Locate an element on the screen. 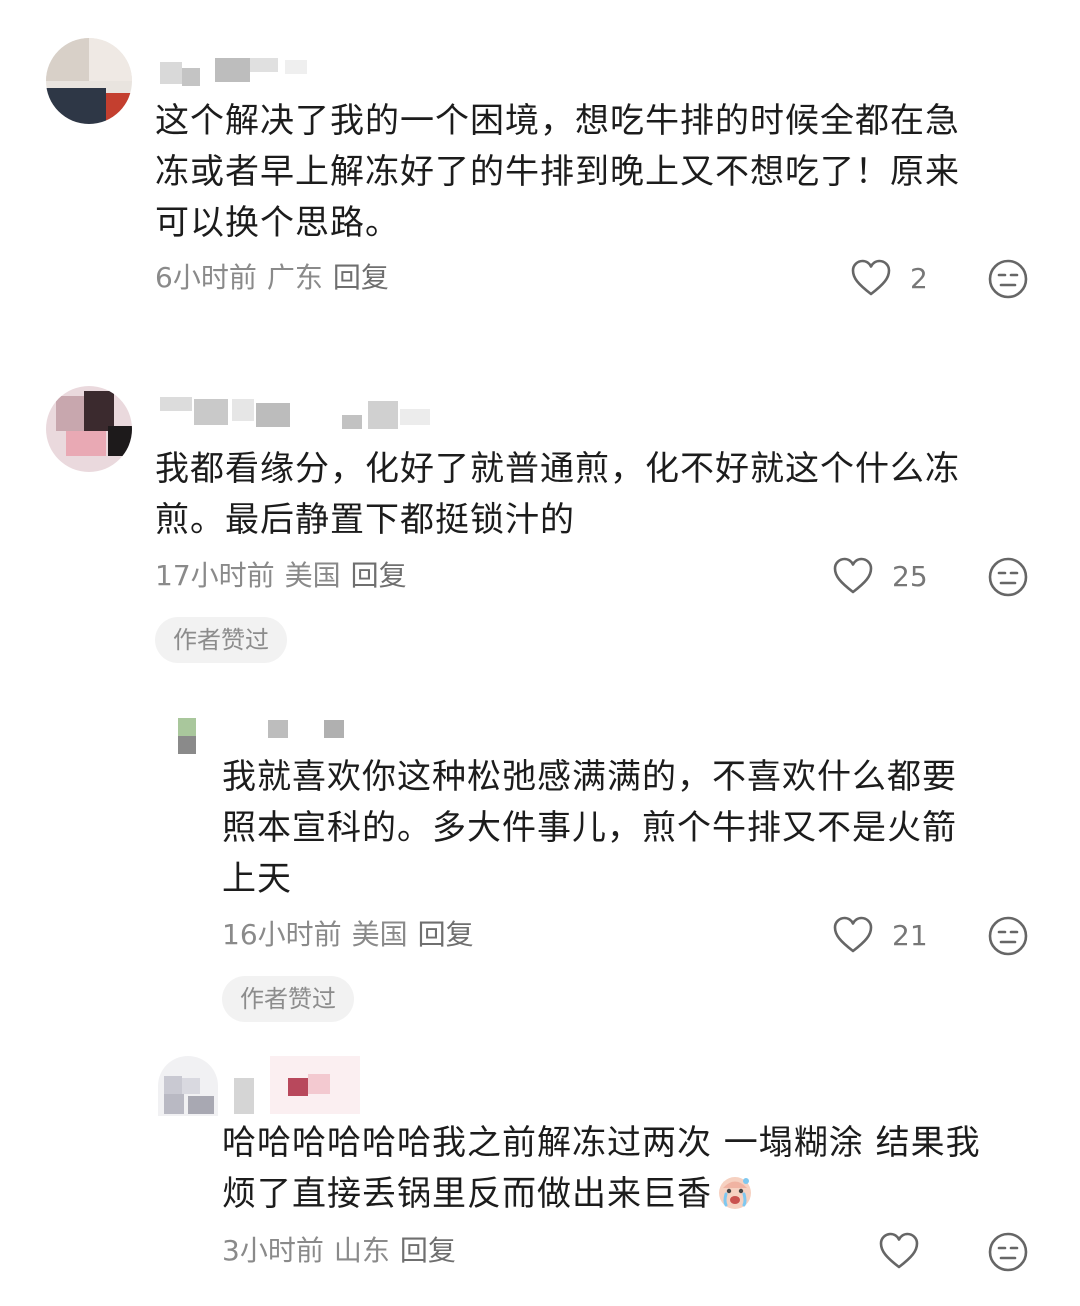  location: 山东 is located at coordinates (361, 1250).